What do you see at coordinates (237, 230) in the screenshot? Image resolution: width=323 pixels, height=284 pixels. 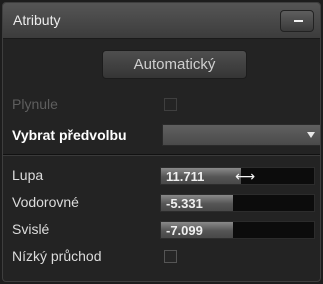 I see `vertical-slider: -7.099` at bounding box center [237, 230].